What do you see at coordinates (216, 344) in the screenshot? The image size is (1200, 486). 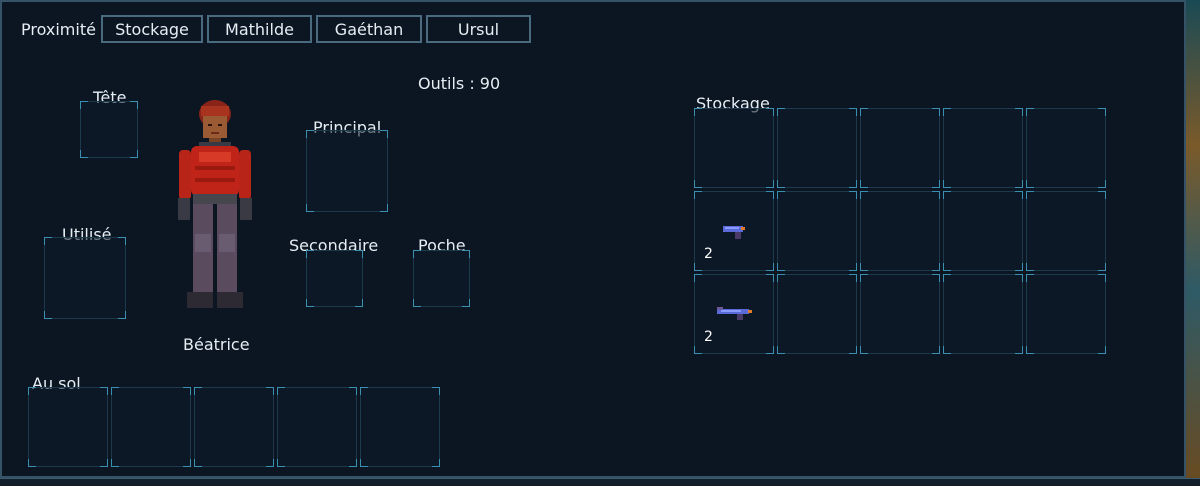 I see `character-name: Béatrice` at bounding box center [216, 344].